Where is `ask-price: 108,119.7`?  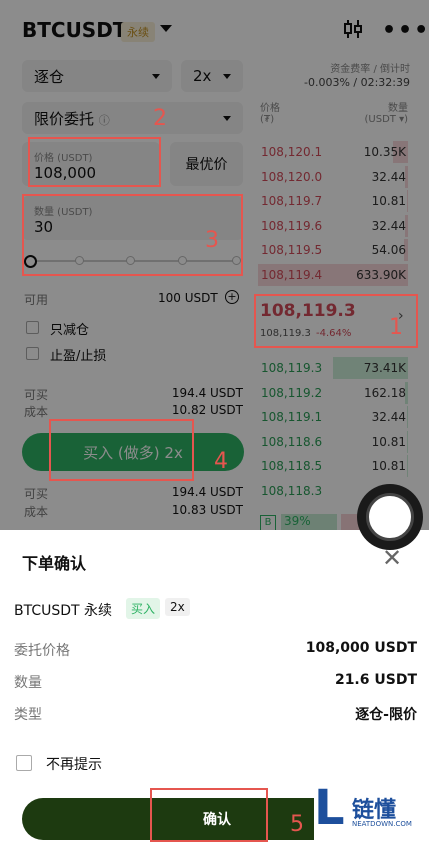 ask-price: 108,119.7 is located at coordinates (292, 201).